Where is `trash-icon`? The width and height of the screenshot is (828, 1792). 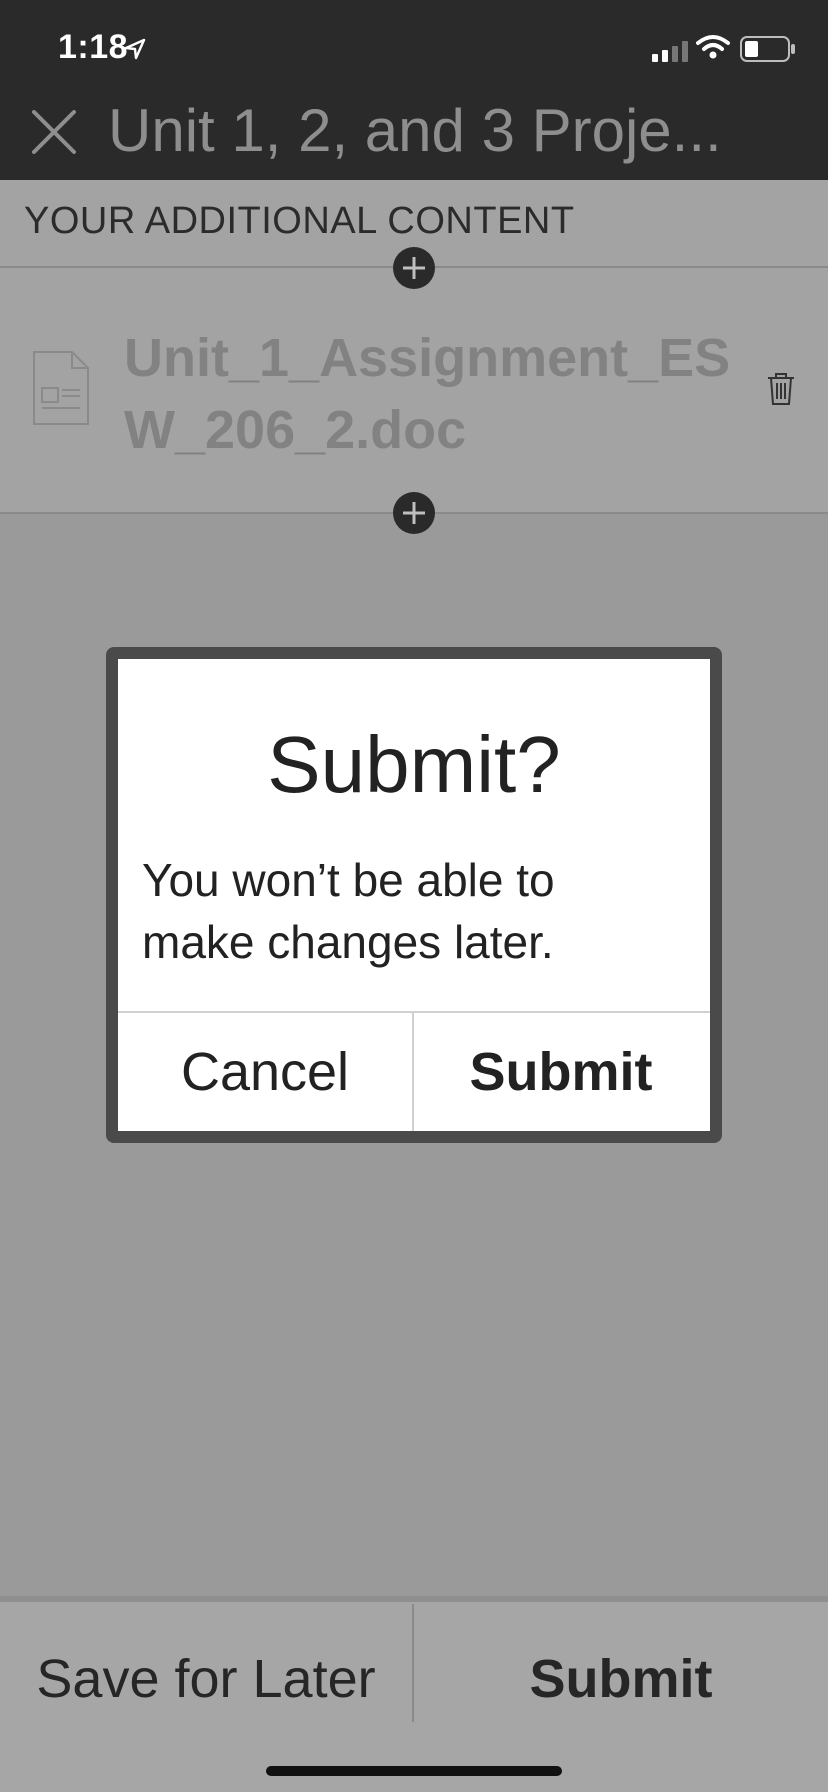 trash-icon is located at coordinates (781, 391).